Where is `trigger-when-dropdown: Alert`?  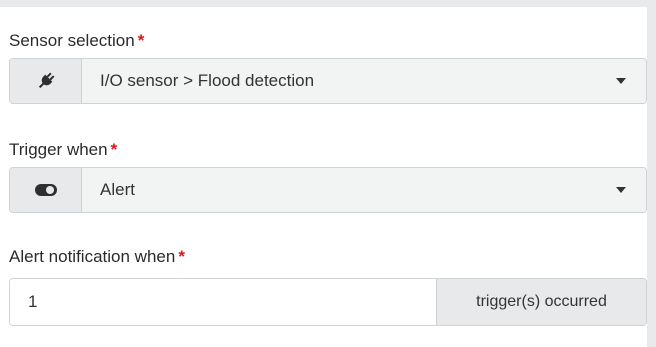 trigger-when-dropdown: Alert is located at coordinates (328, 190).